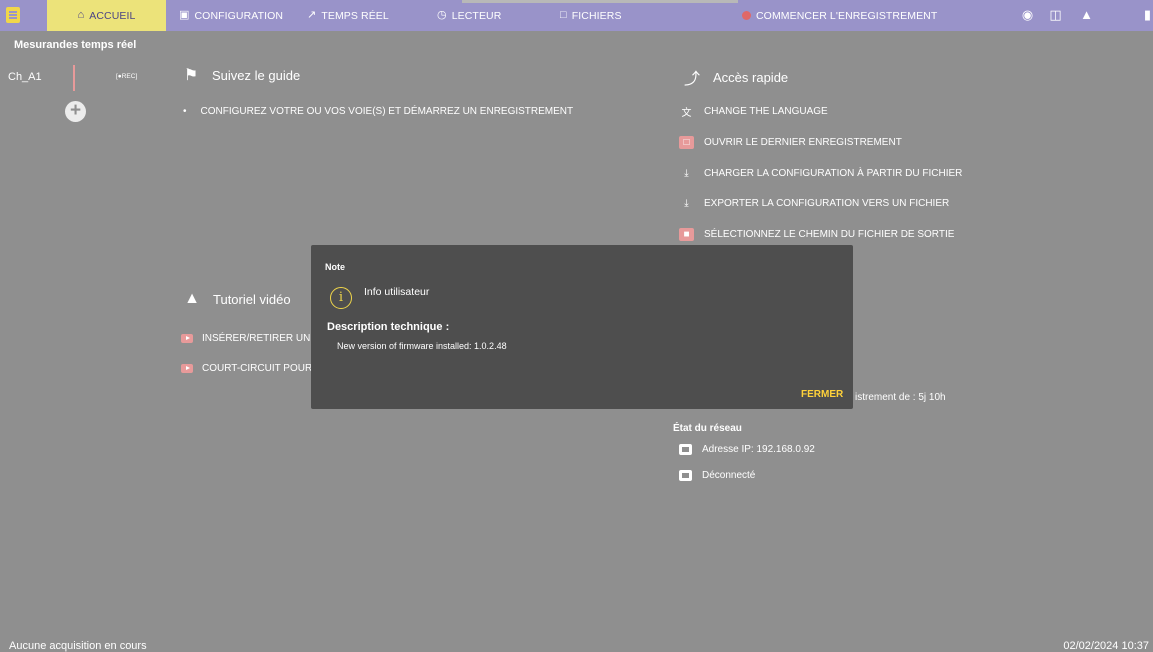 Image resolution: width=1153 pixels, height=652 pixels. Describe the element at coordinates (112, 15) in the screenshot. I see `tab-label: ACCUEIL` at that location.